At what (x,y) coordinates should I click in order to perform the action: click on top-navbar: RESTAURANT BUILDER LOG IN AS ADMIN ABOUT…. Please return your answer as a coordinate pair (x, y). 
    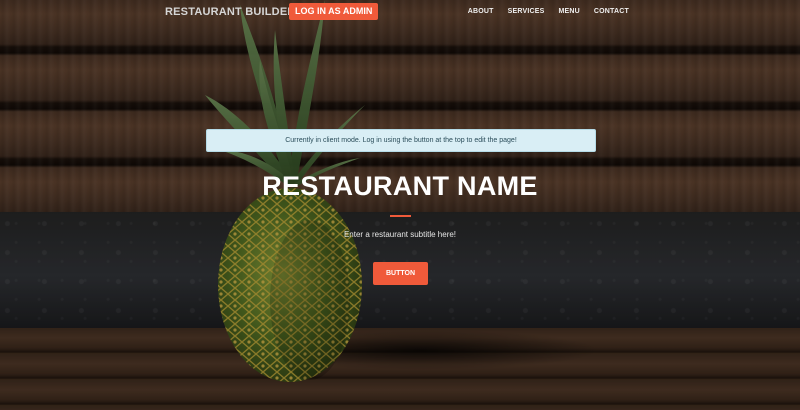
    Looking at the image, I should click on (400, 12).